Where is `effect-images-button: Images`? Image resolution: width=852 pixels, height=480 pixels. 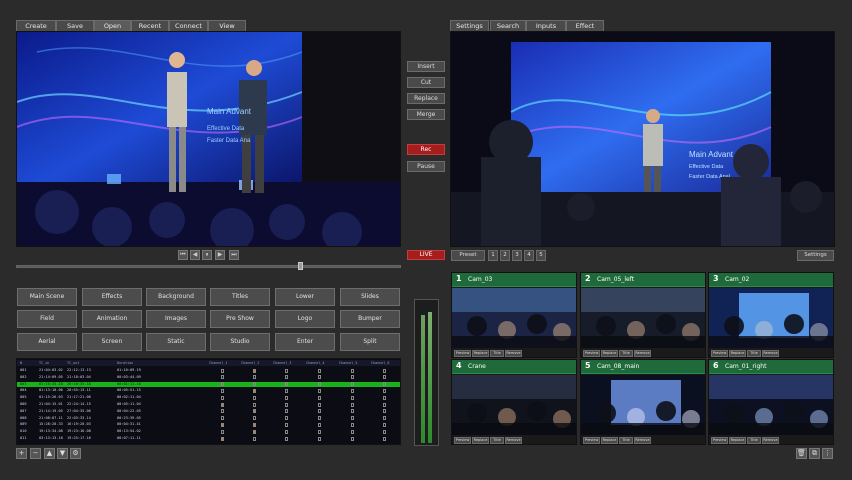
effect-images-button: Images is located at coordinates (176, 319).